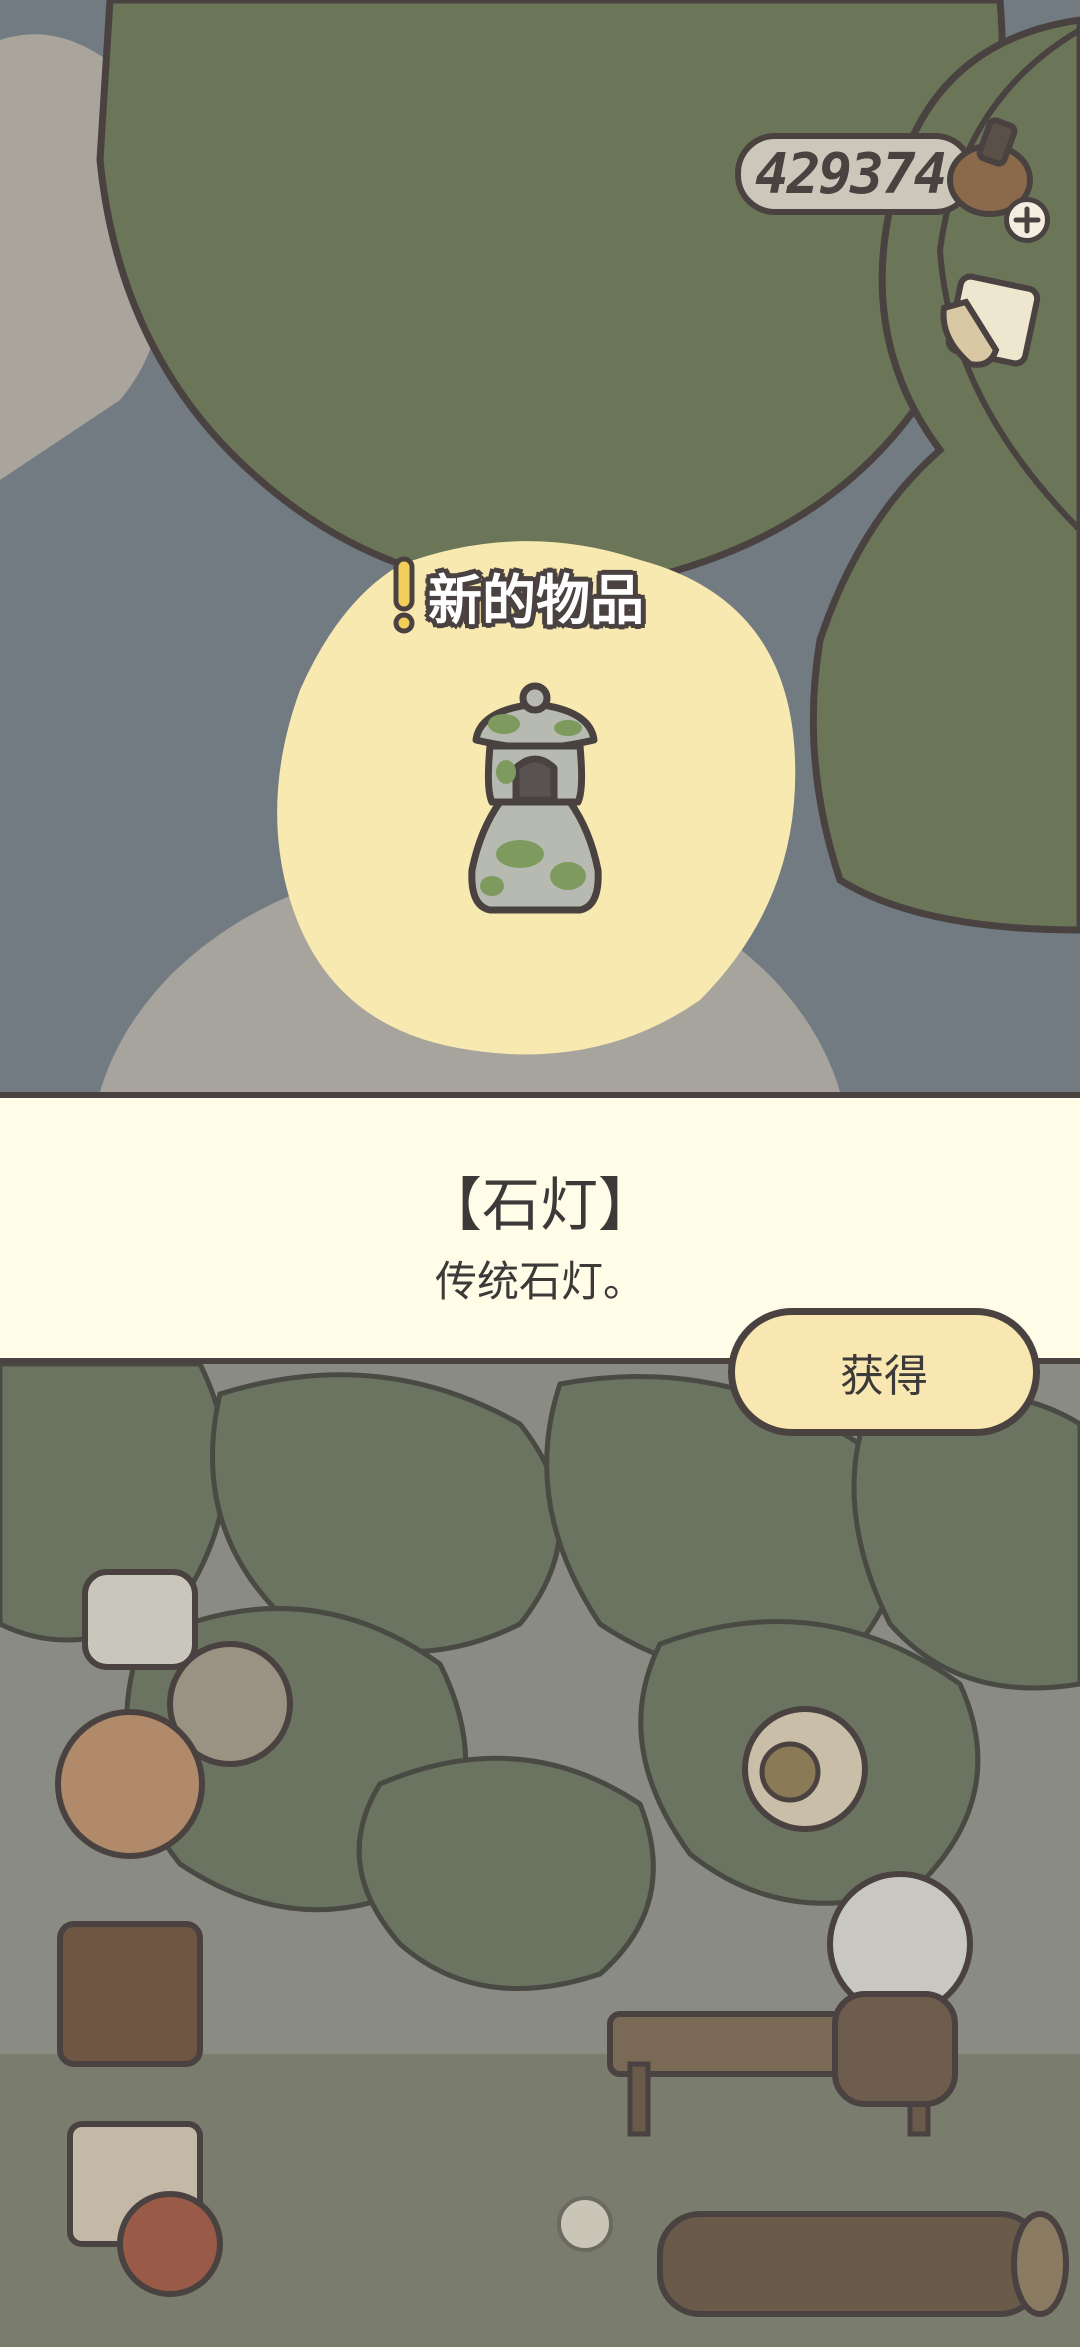 This screenshot has width=1080, height=2347. I want to click on exclamation-icon, so click(404, 595).